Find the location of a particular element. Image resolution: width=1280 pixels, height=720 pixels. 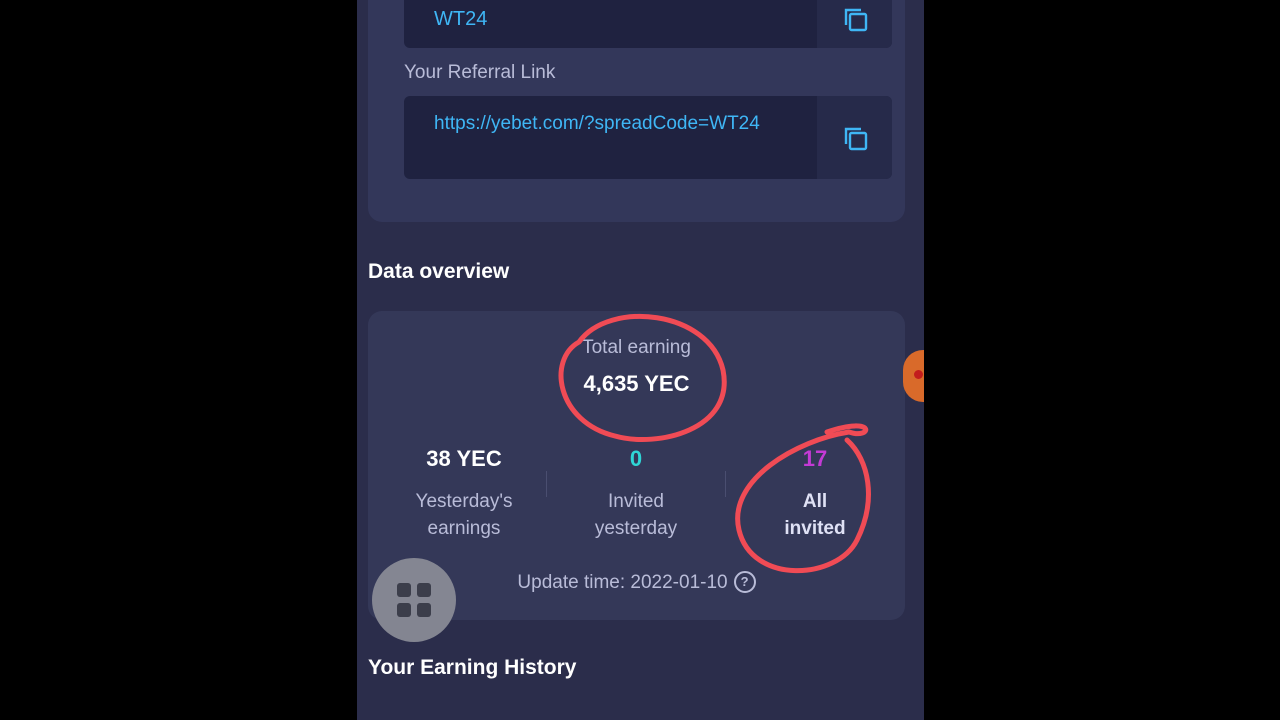

stat-invited-yesterday: 0 Invited yesterday is located at coordinates (636, 494).